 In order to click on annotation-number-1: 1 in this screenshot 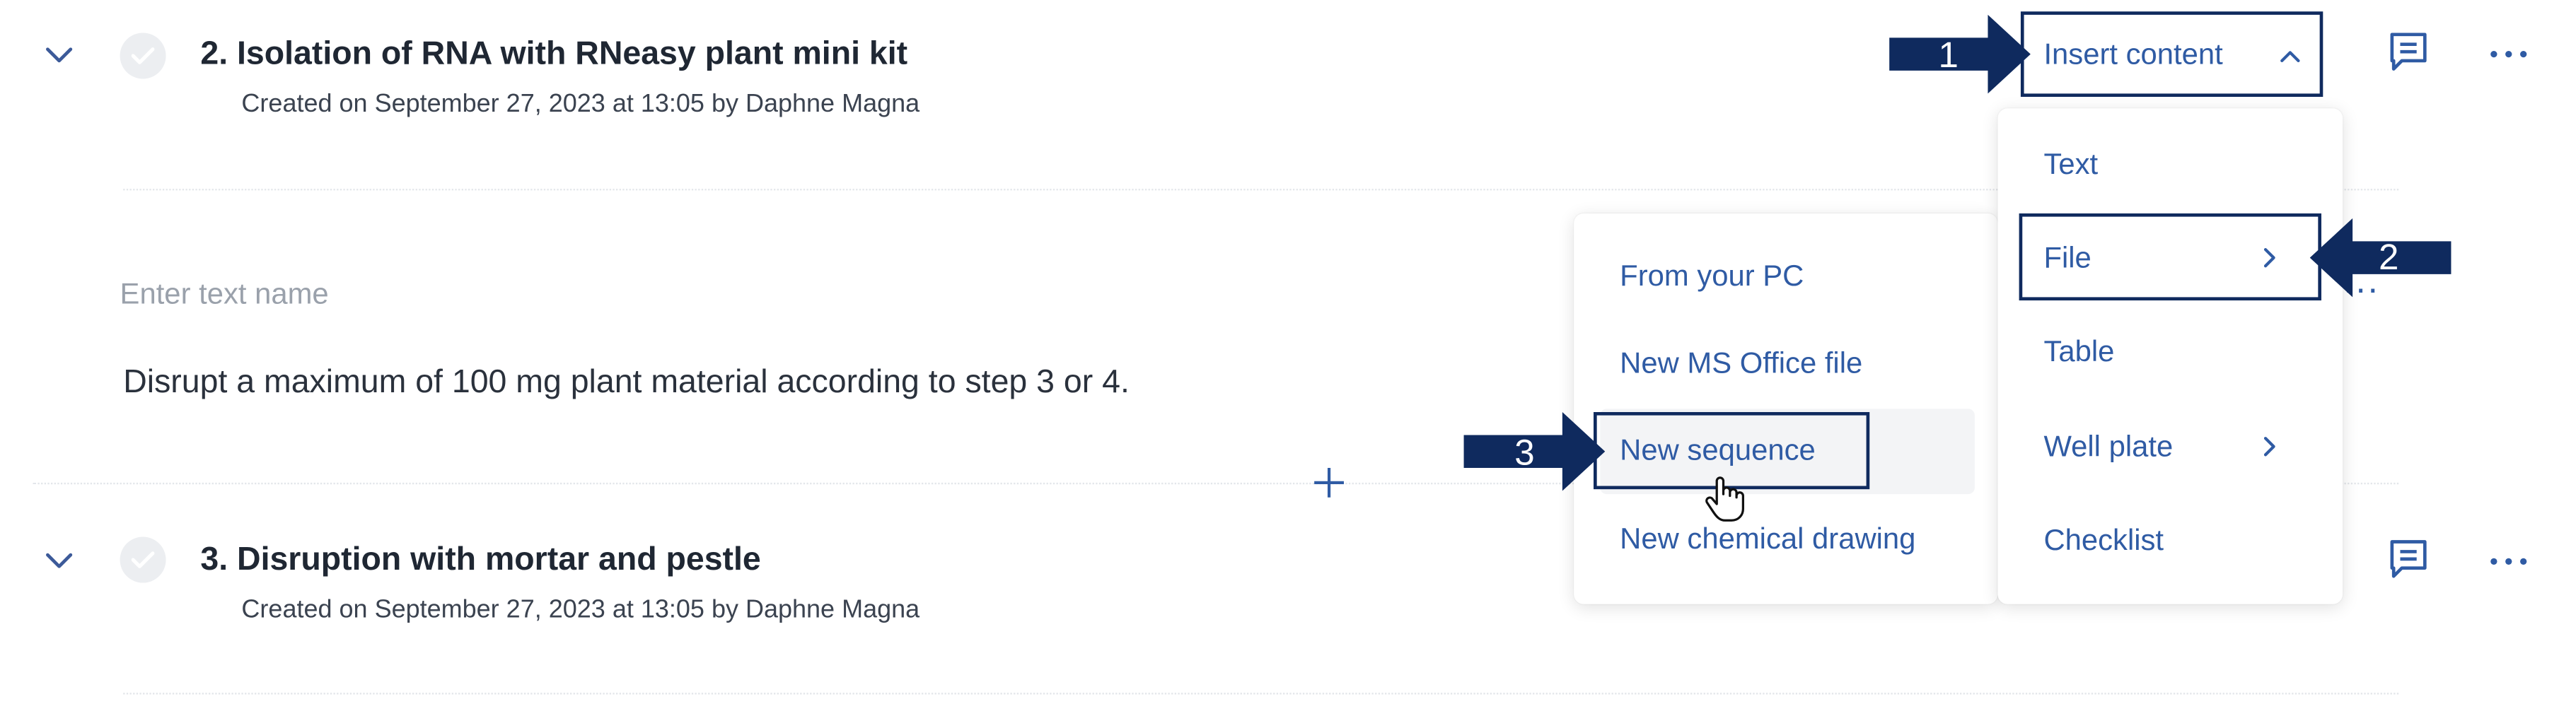, I will do `click(1948, 55)`.